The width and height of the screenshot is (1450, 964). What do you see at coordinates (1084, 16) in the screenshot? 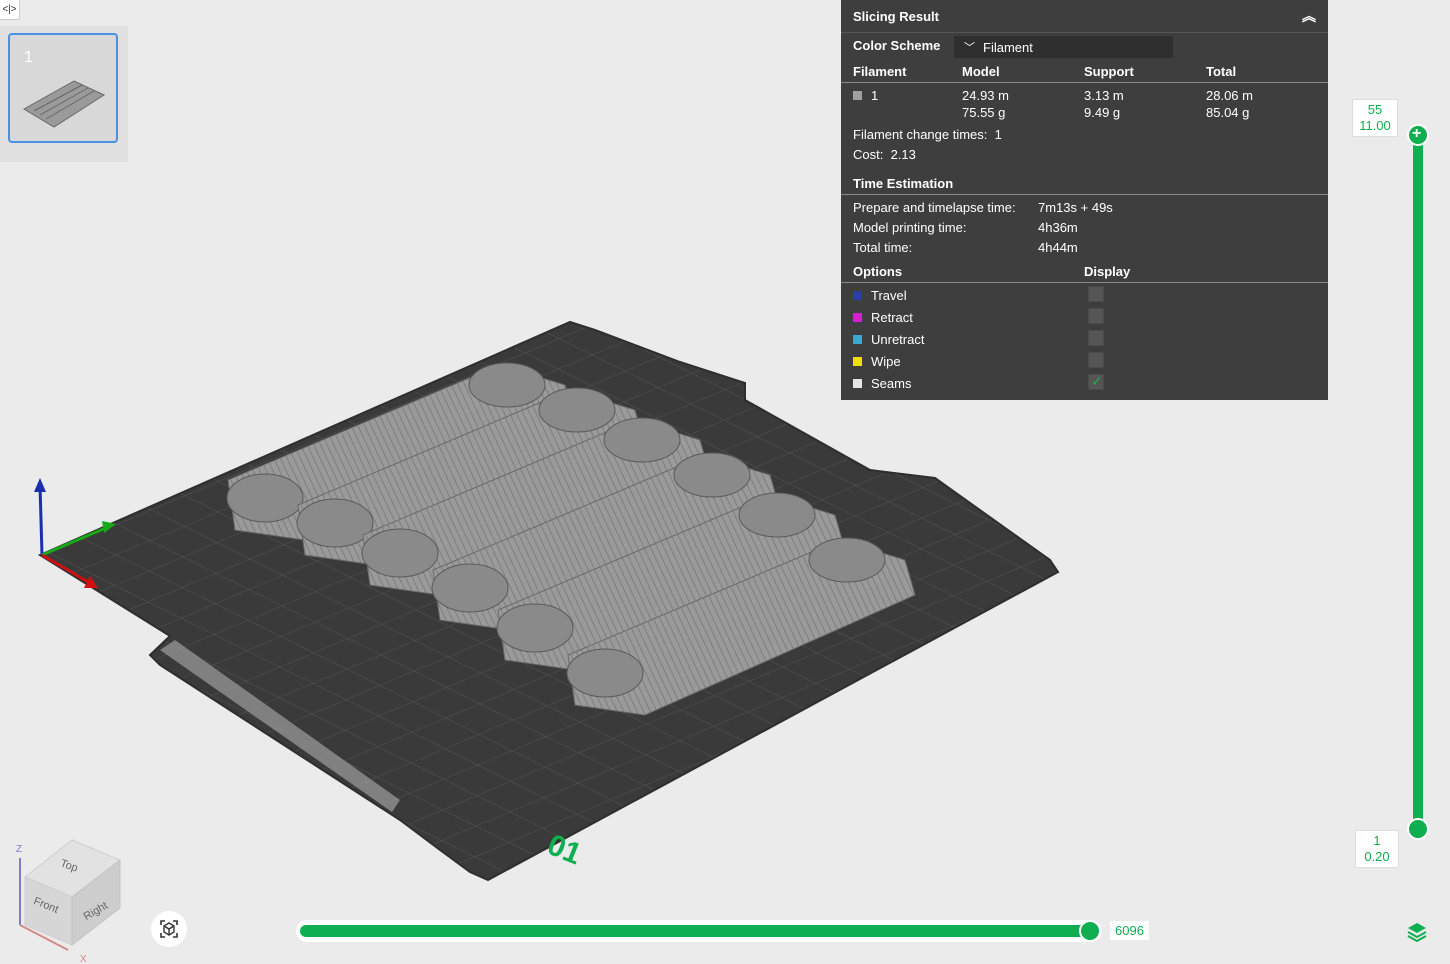
I see `slicing-result-header: Slicing Result ︽` at bounding box center [1084, 16].